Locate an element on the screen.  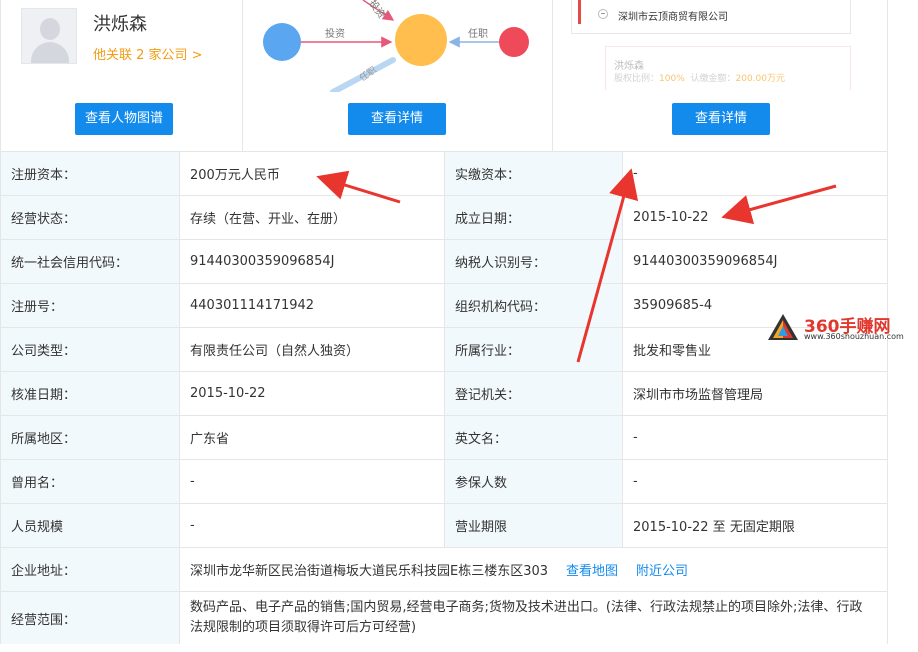
status-value: 存续（在营、开业、在册） is located at coordinates (312, 217).